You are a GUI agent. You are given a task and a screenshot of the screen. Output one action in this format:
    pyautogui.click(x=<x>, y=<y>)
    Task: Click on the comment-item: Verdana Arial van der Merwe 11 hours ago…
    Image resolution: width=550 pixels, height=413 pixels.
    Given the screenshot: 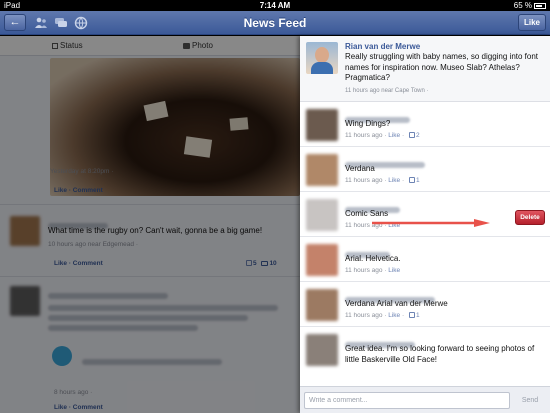 What is the action you would take?
    pyautogui.click(x=425, y=305)
    